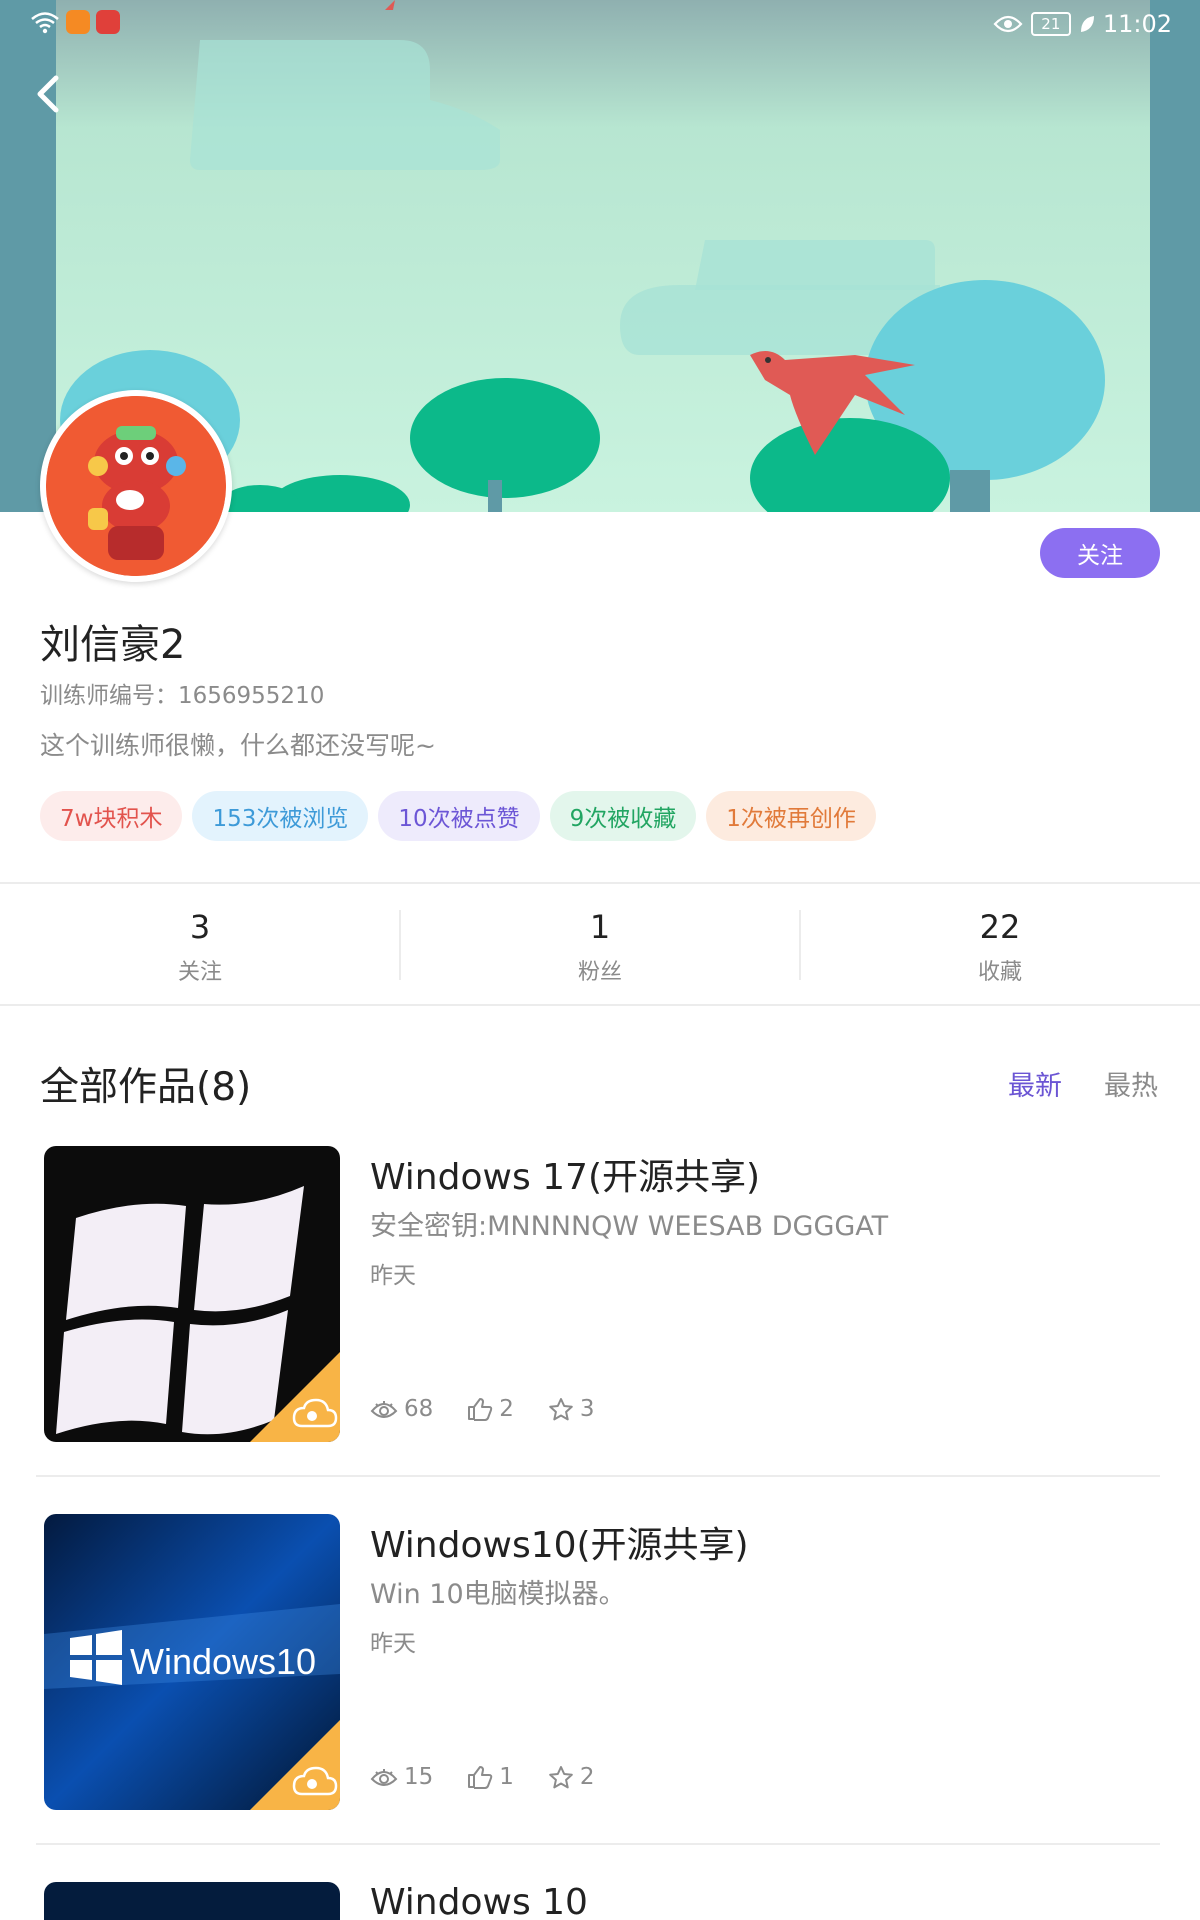 The image size is (1200, 1920). Describe the element at coordinates (623, 816) in the screenshot. I see `tag-favorites: 9次被收藏` at that location.